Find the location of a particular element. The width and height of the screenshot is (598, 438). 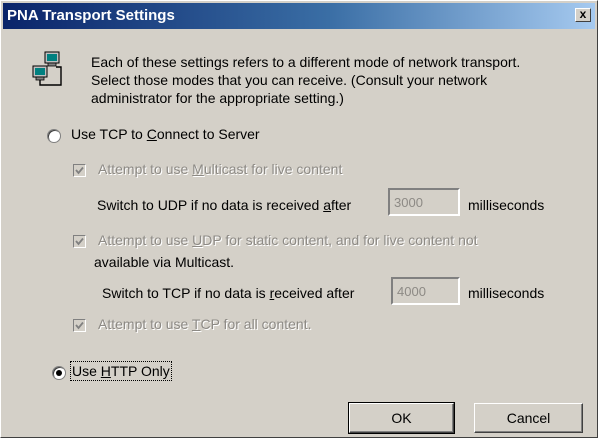

tcp-units-label: milliseconds is located at coordinates (506, 293).